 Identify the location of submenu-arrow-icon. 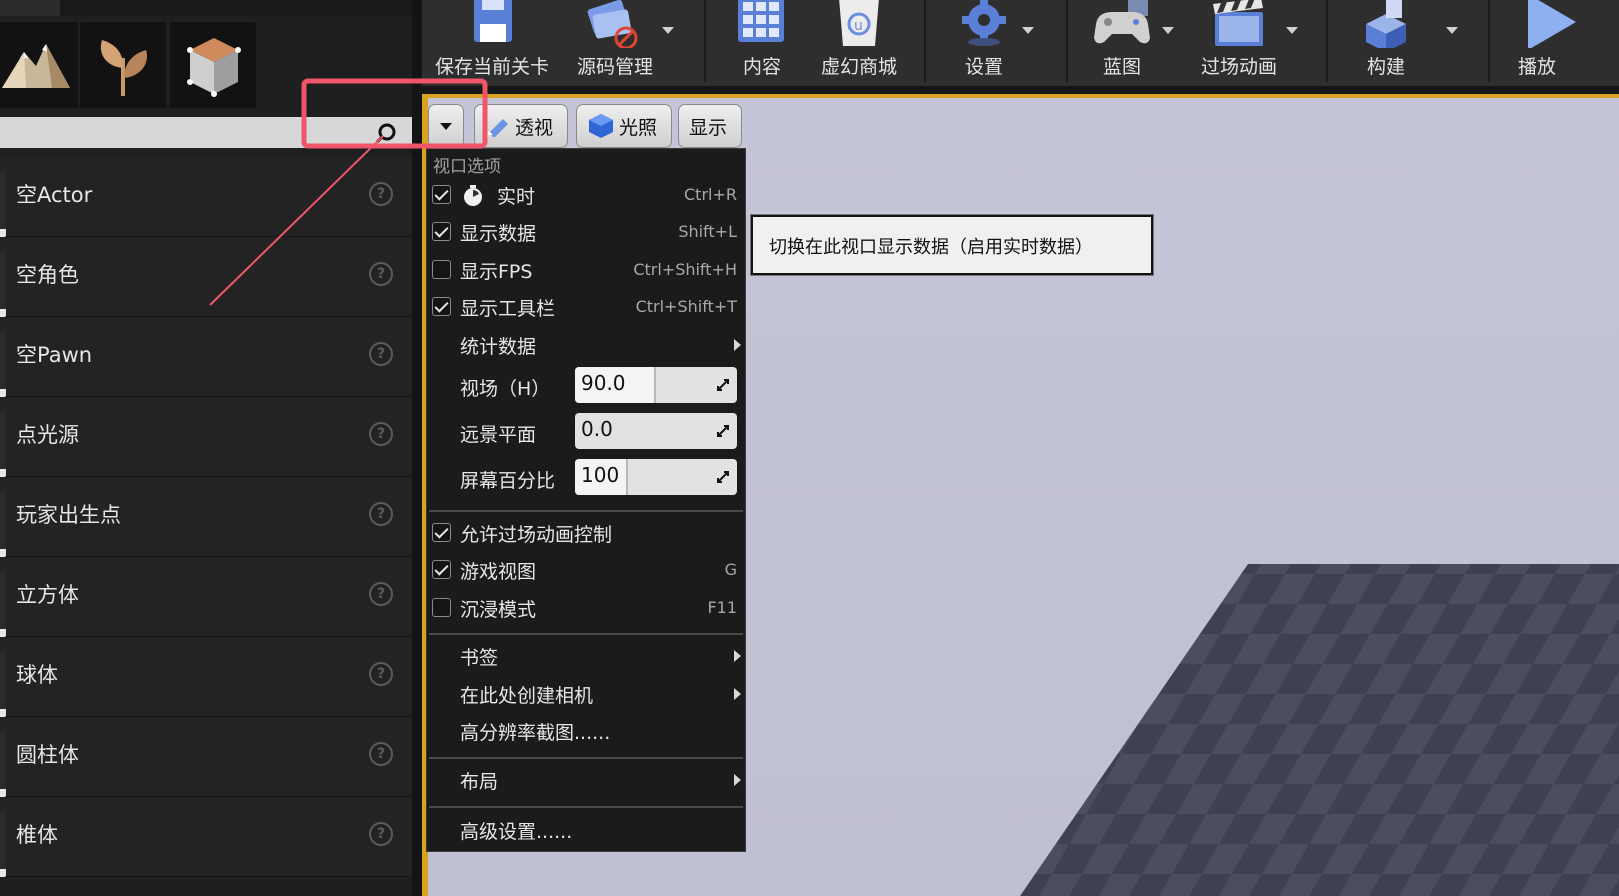
(737, 694).